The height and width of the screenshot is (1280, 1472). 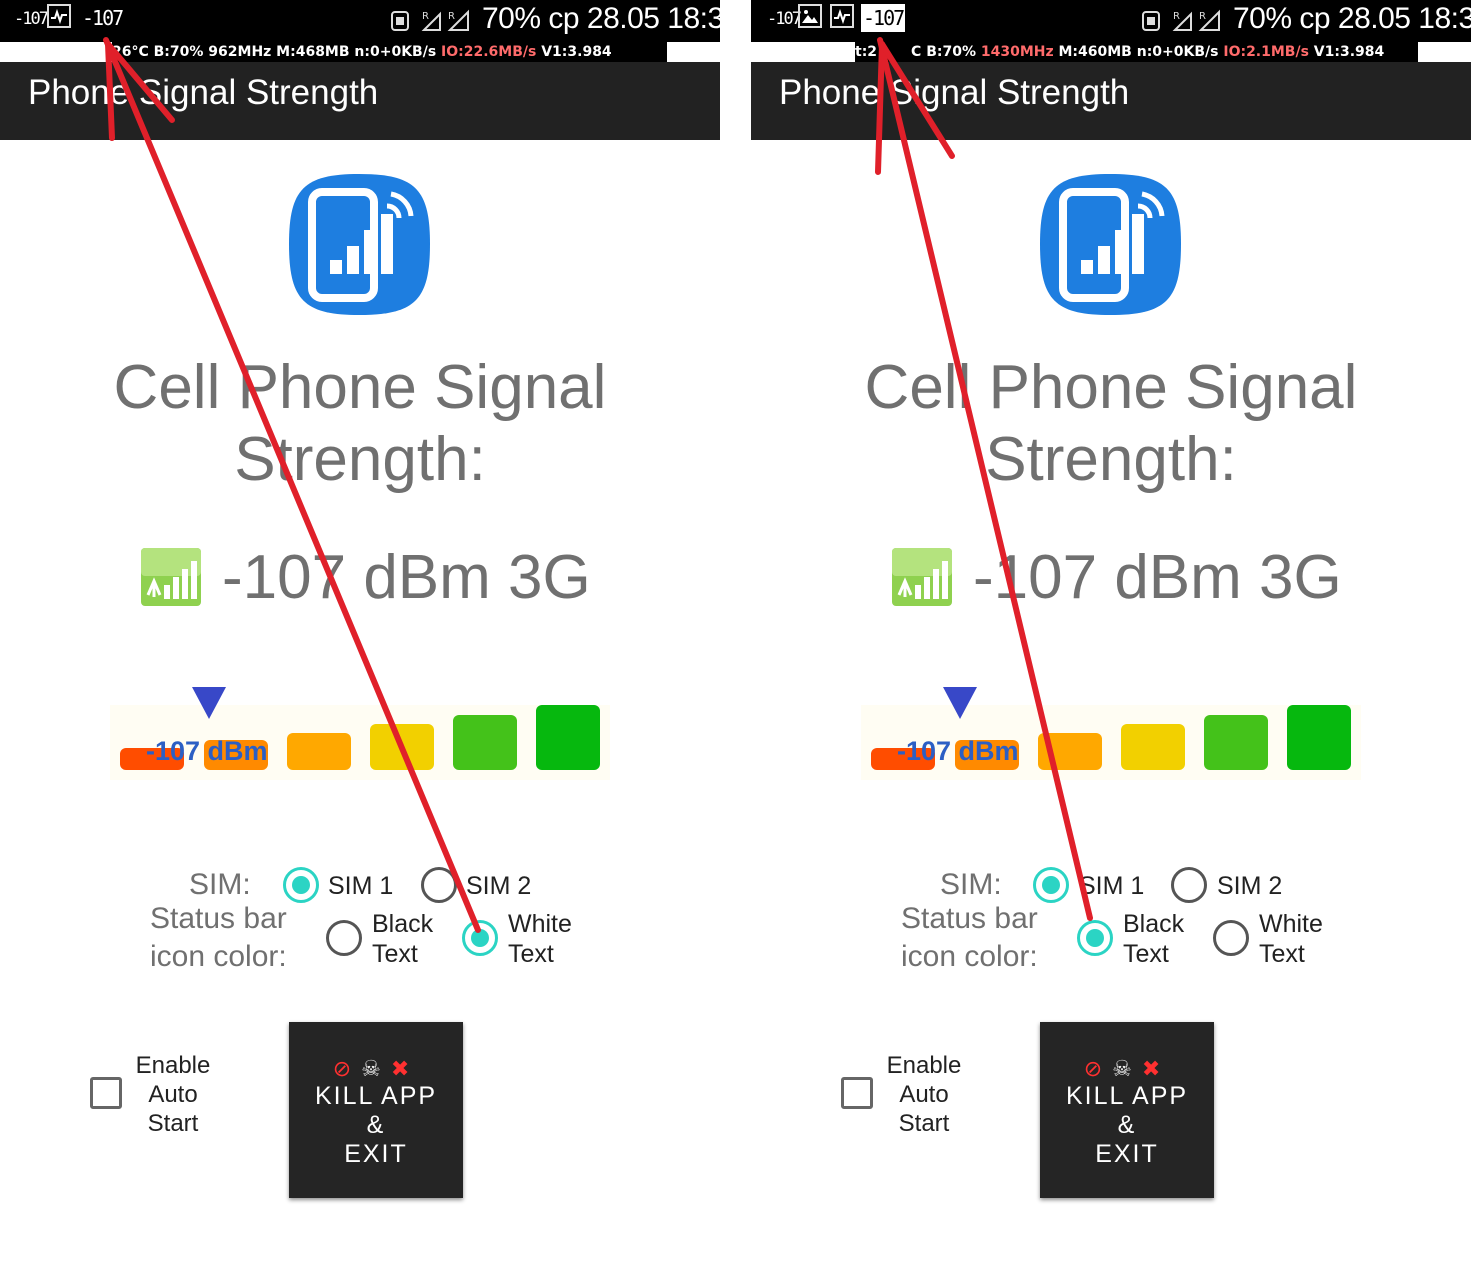 What do you see at coordinates (1138, 52) in the screenshot?
I see `memory-network: M:460MB n:0+0KB/s` at bounding box center [1138, 52].